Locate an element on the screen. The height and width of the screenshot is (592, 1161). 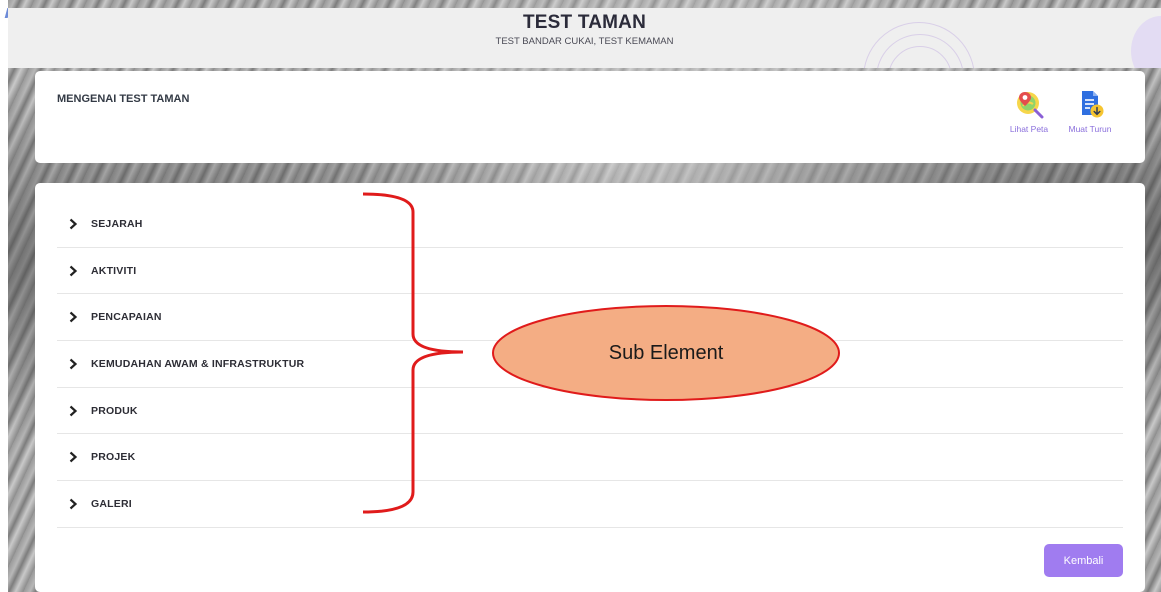
section-label: GALERI is located at coordinates (111, 503).